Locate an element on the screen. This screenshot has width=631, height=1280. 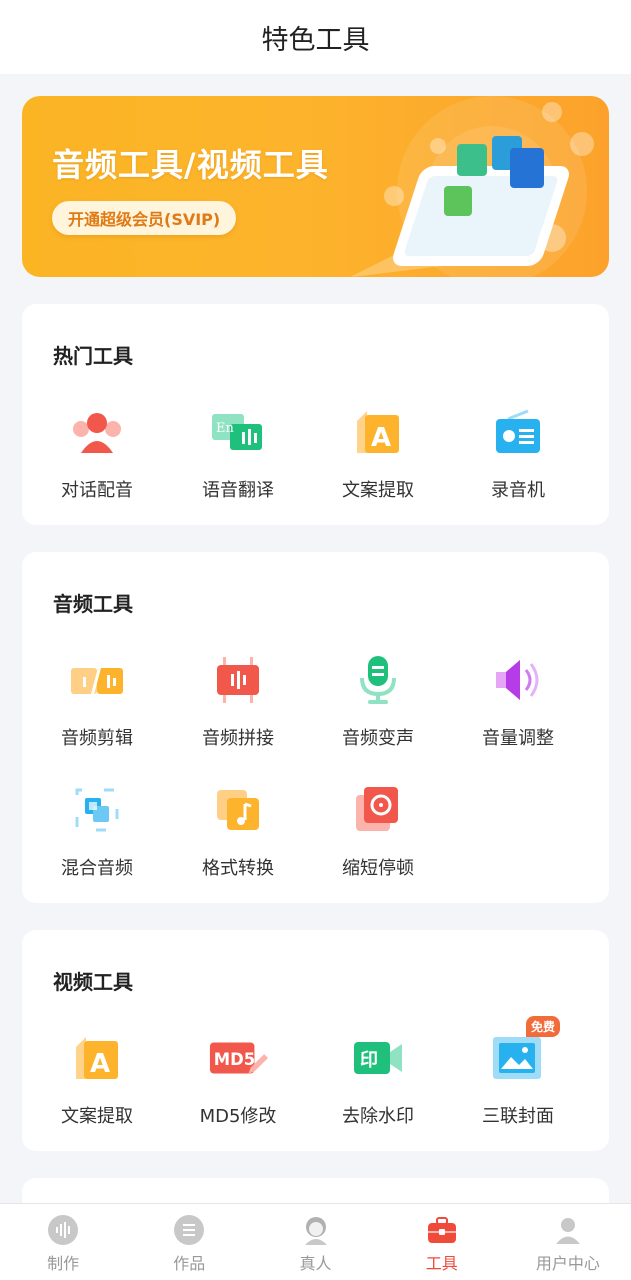
tool-label: 混合音频 is located at coordinates (97, 868).